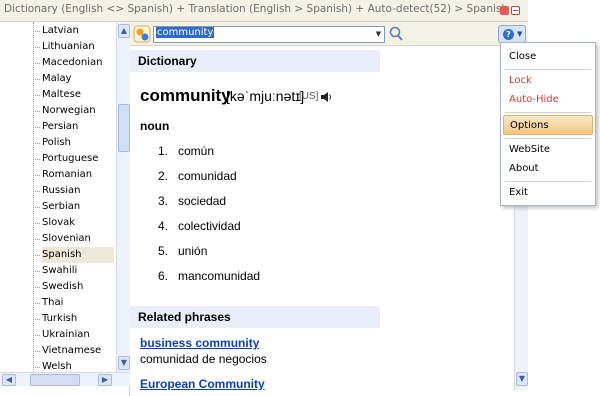 The width and height of the screenshot is (600, 396). I want to click on menu-item-website: WebSite, so click(548, 150).